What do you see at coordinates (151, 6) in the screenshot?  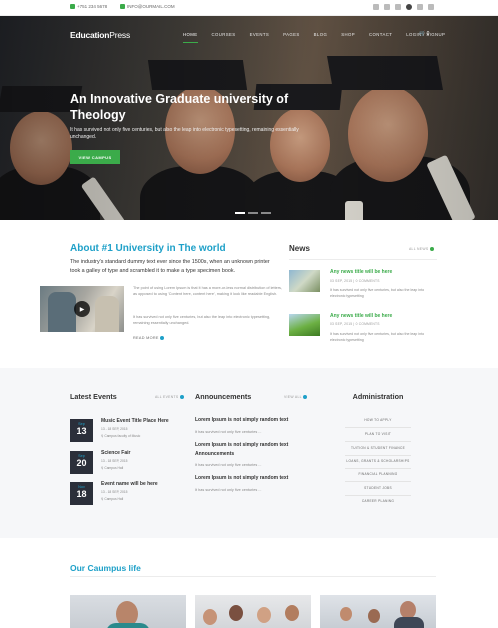 I see `email-text: INFO@OURMAIL.COM` at bounding box center [151, 6].